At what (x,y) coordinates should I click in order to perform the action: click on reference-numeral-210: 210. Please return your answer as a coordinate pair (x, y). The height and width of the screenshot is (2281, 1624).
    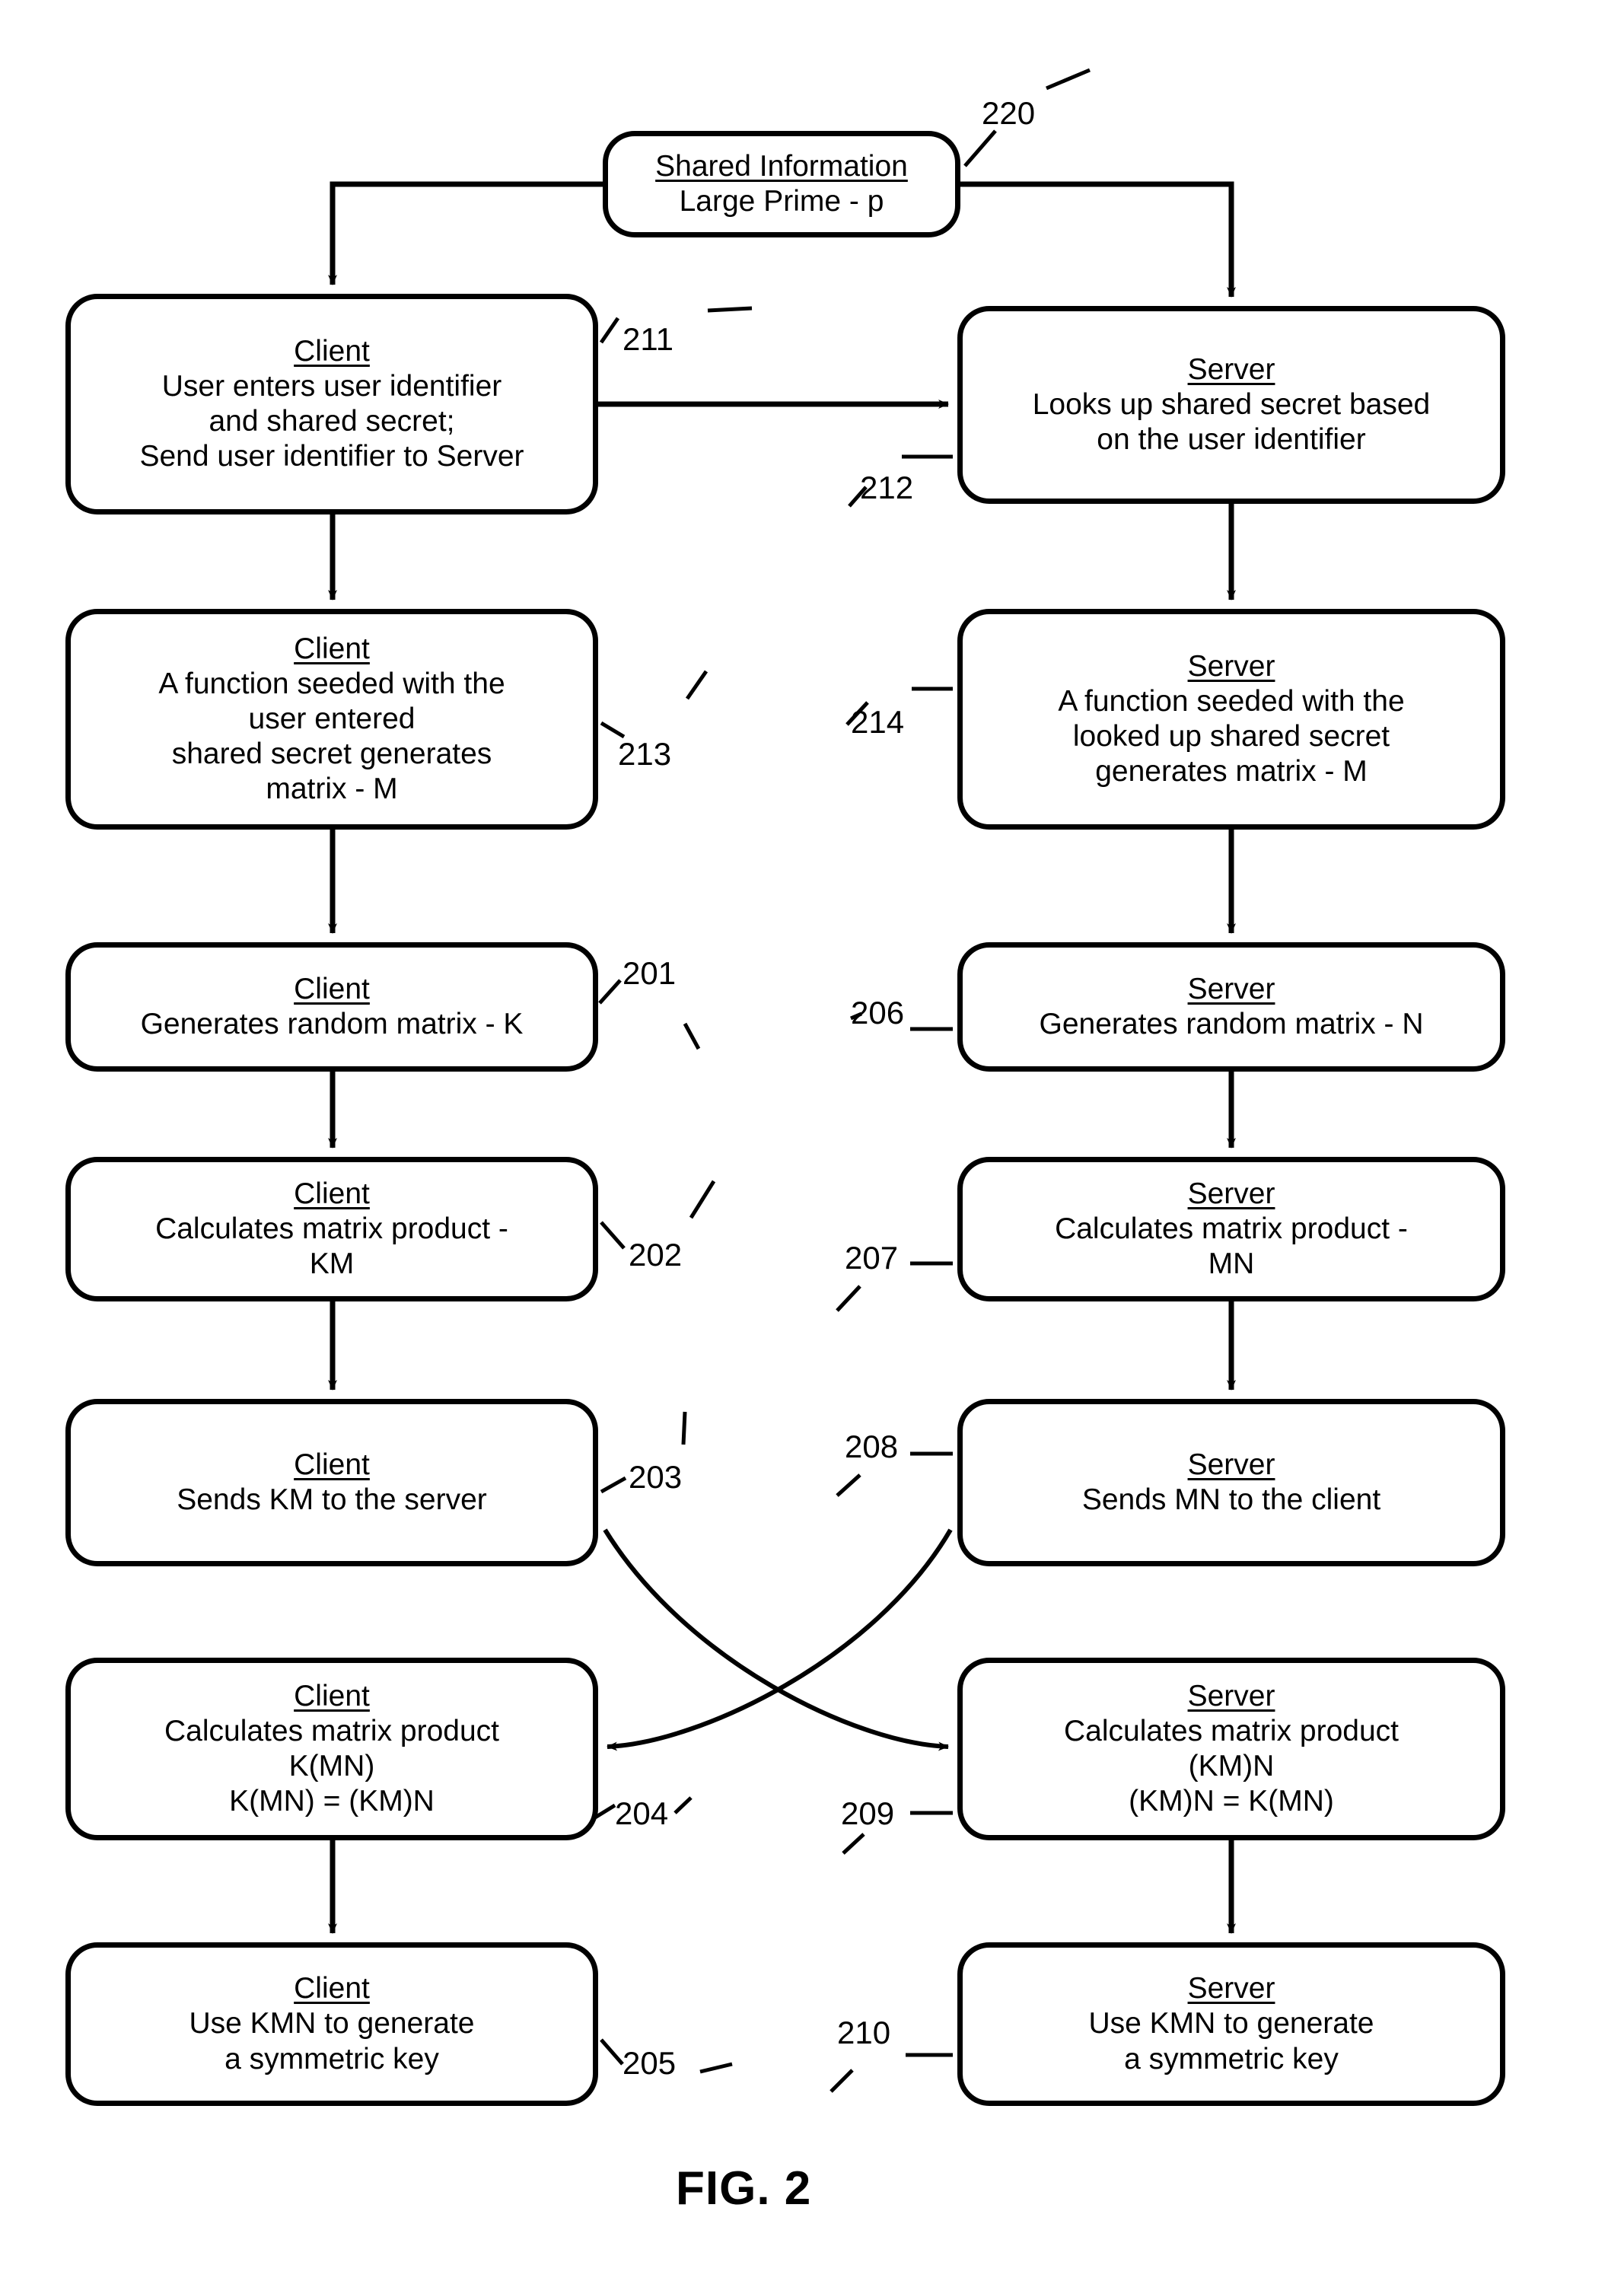
    Looking at the image, I should click on (864, 2033).